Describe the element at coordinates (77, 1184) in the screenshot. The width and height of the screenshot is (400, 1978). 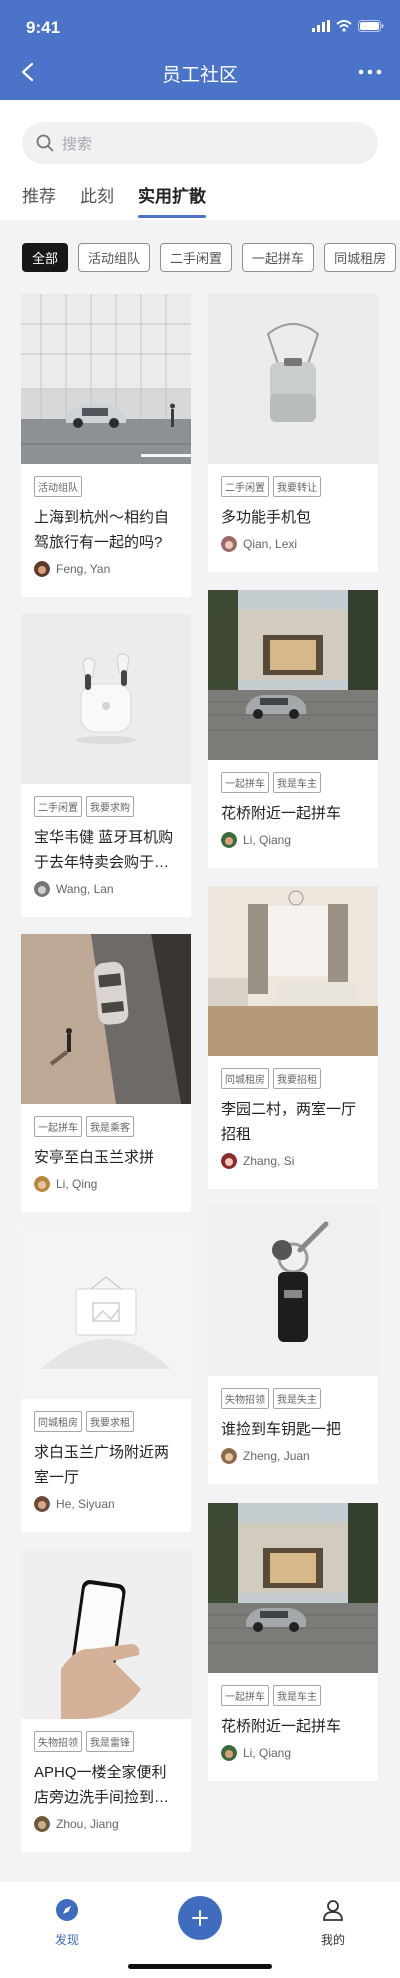
I see `author-name: Li, Qing` at that location.